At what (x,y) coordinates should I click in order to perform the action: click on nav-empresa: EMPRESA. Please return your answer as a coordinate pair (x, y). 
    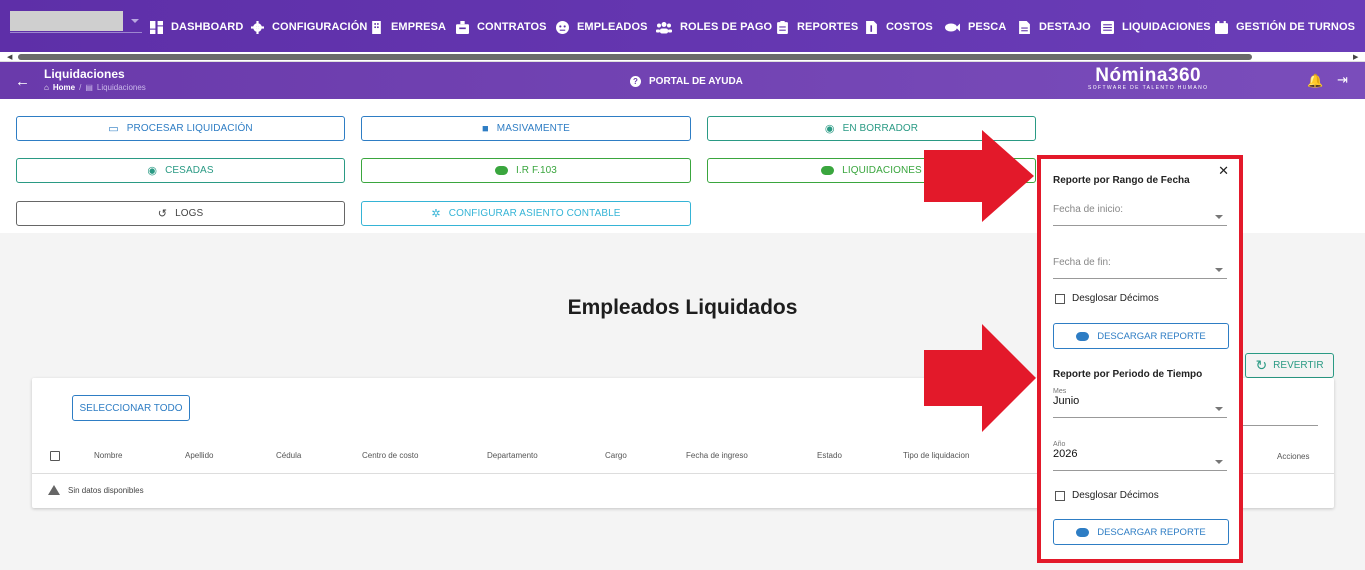
    Looking at the image, I should click on (408, 27).